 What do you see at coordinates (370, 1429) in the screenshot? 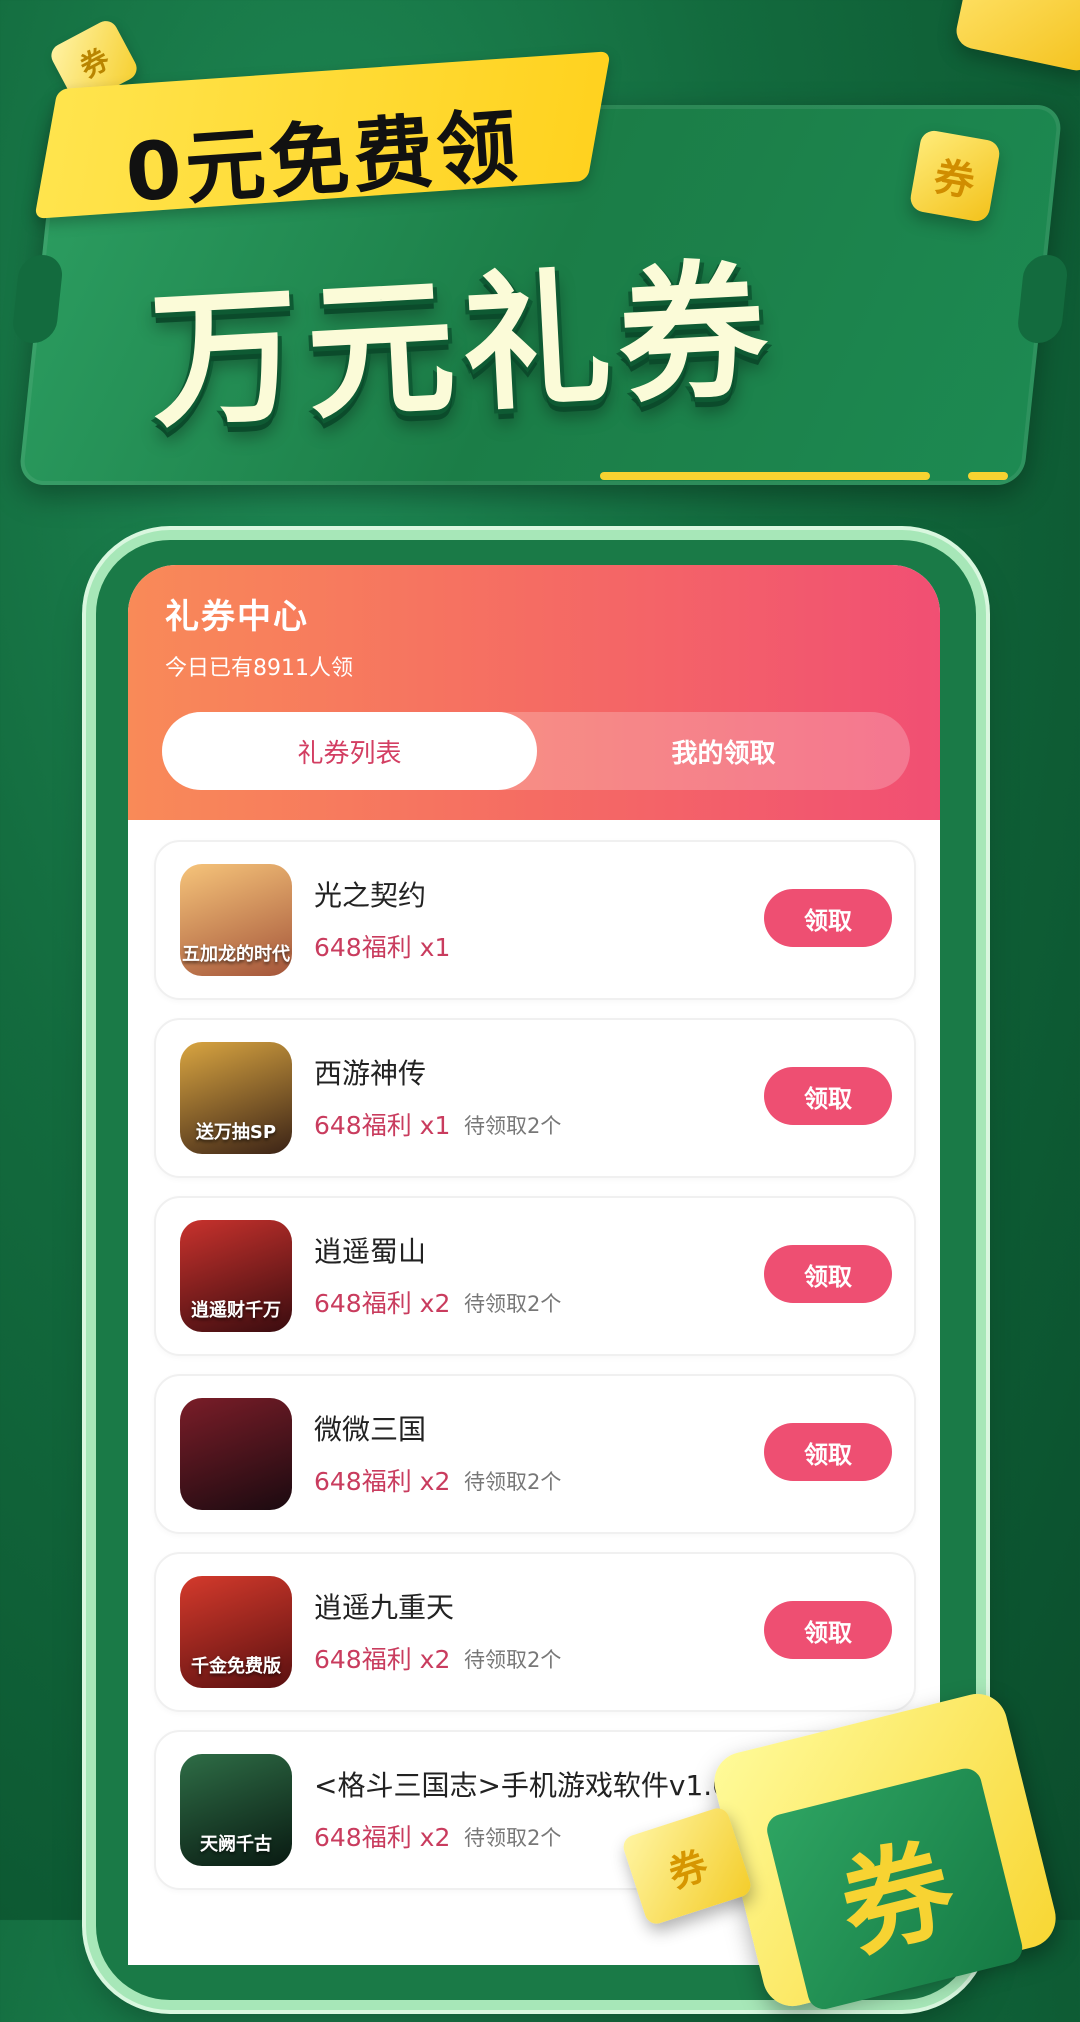
I see `game-name: 微微三国` at bounding box center [370, 1429].